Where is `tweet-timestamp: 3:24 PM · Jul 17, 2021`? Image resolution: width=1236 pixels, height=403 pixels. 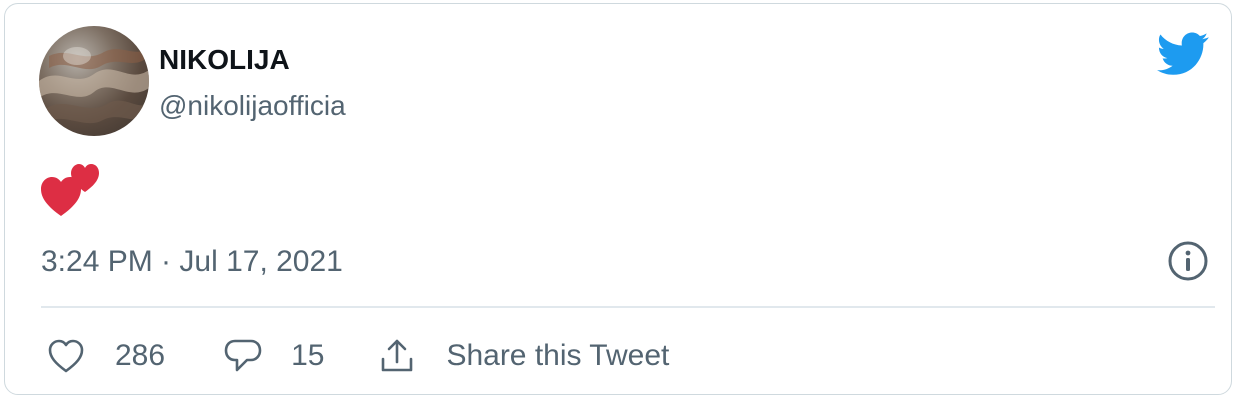
tweet-timestamp: 3:24 PM · Jul 17, 2021 is located at coordinates (192, 262).